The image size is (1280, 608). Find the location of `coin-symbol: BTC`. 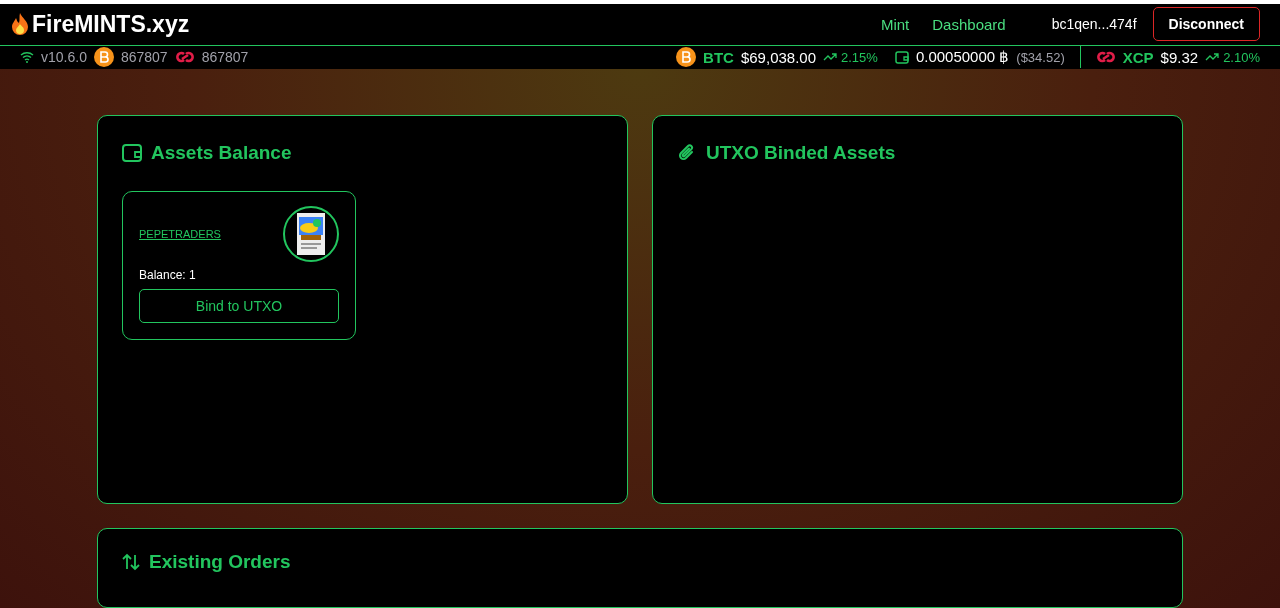

coin-symbol: BTC is located at coordinates (718, 57).